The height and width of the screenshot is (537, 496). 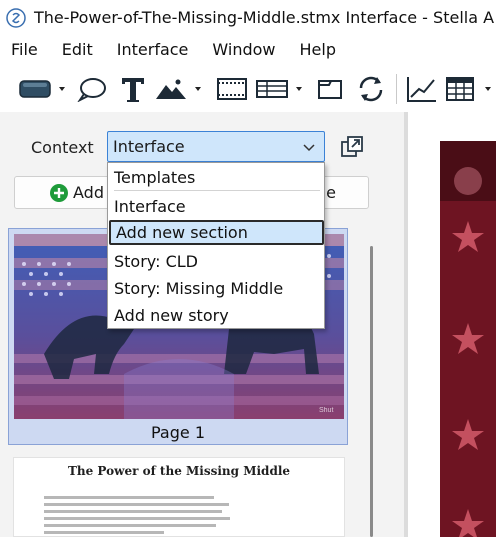 I want to click on dropdown-option-story-cld: Story: CLD, so click(x=216, y=261).